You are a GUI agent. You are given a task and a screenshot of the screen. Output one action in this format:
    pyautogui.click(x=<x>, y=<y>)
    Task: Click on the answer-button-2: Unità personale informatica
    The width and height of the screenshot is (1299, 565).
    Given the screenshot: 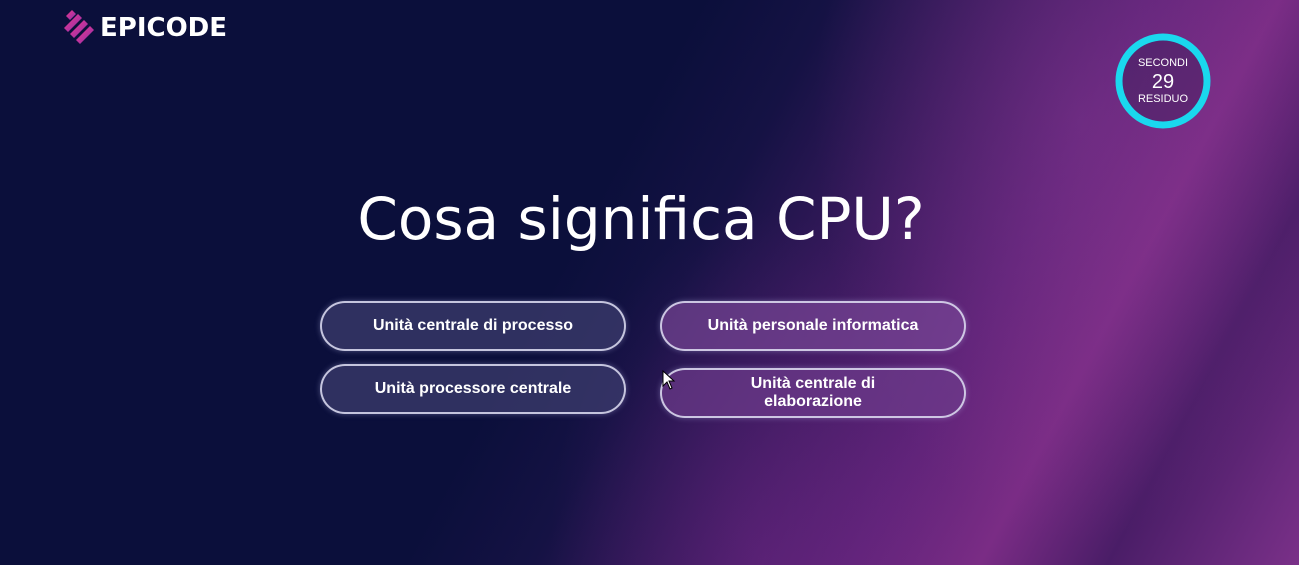 What is the action you would take?
    pyautogui.click(x=813, y=326)
    